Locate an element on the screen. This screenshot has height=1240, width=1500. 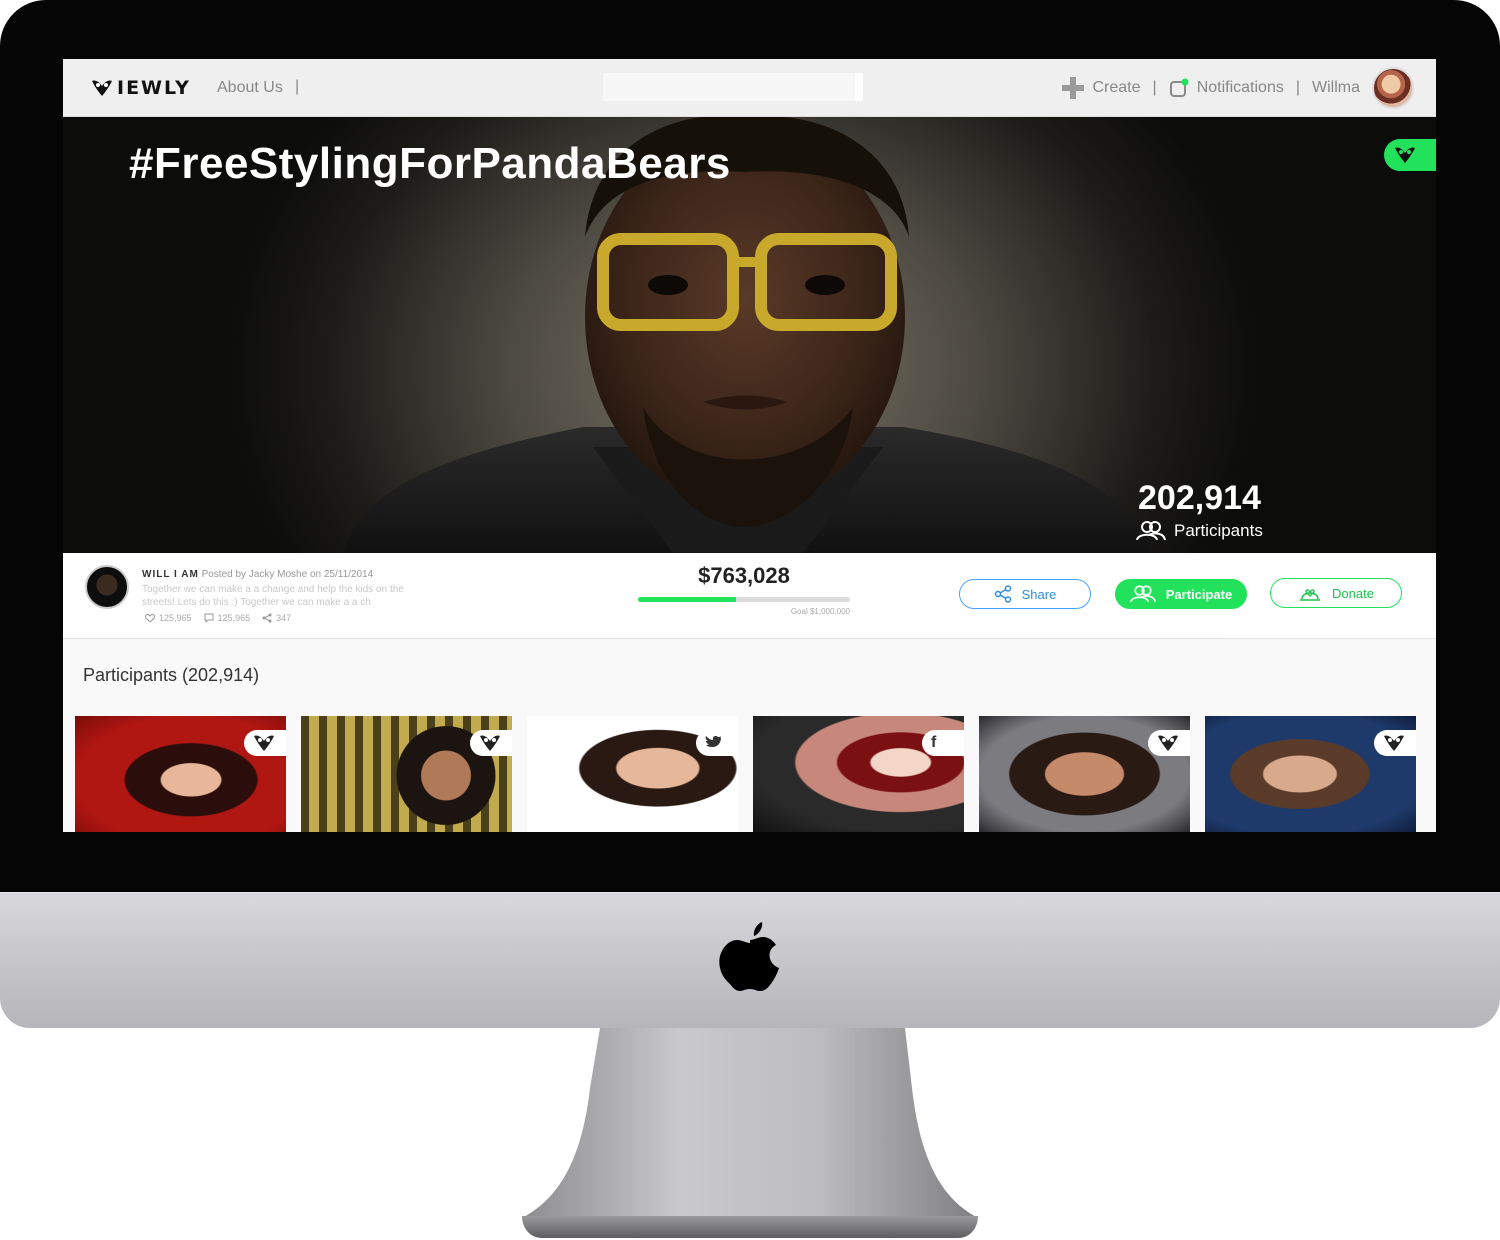
nav-create-link: Create is located at coordinates (1101, 88).